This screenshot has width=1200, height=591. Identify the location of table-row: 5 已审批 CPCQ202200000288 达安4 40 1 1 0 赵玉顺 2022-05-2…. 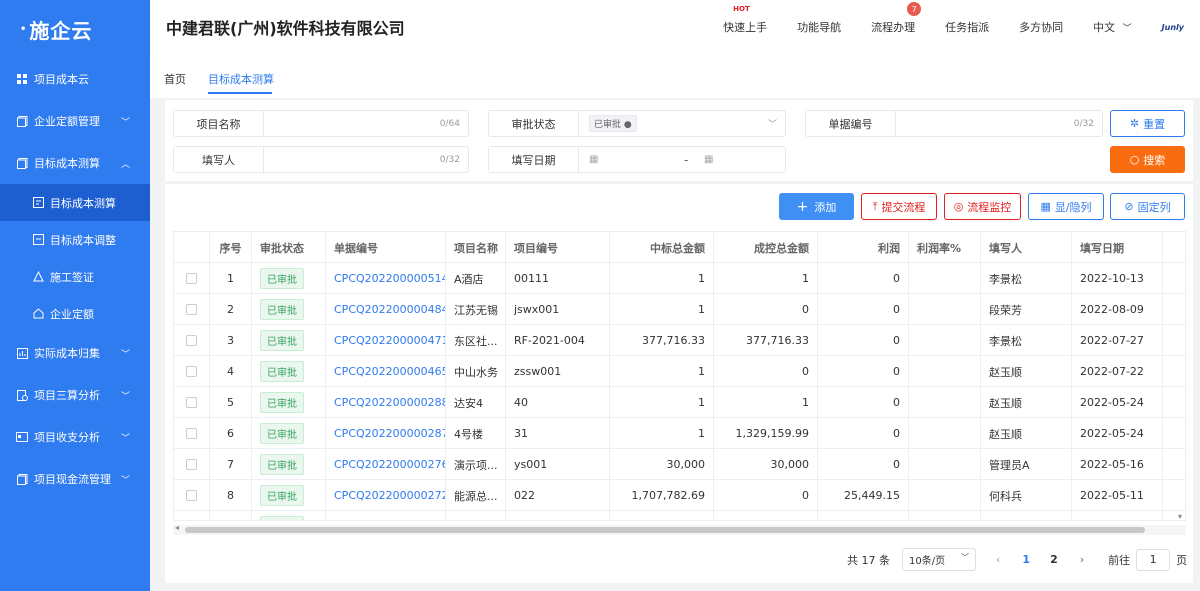
(679, 402).